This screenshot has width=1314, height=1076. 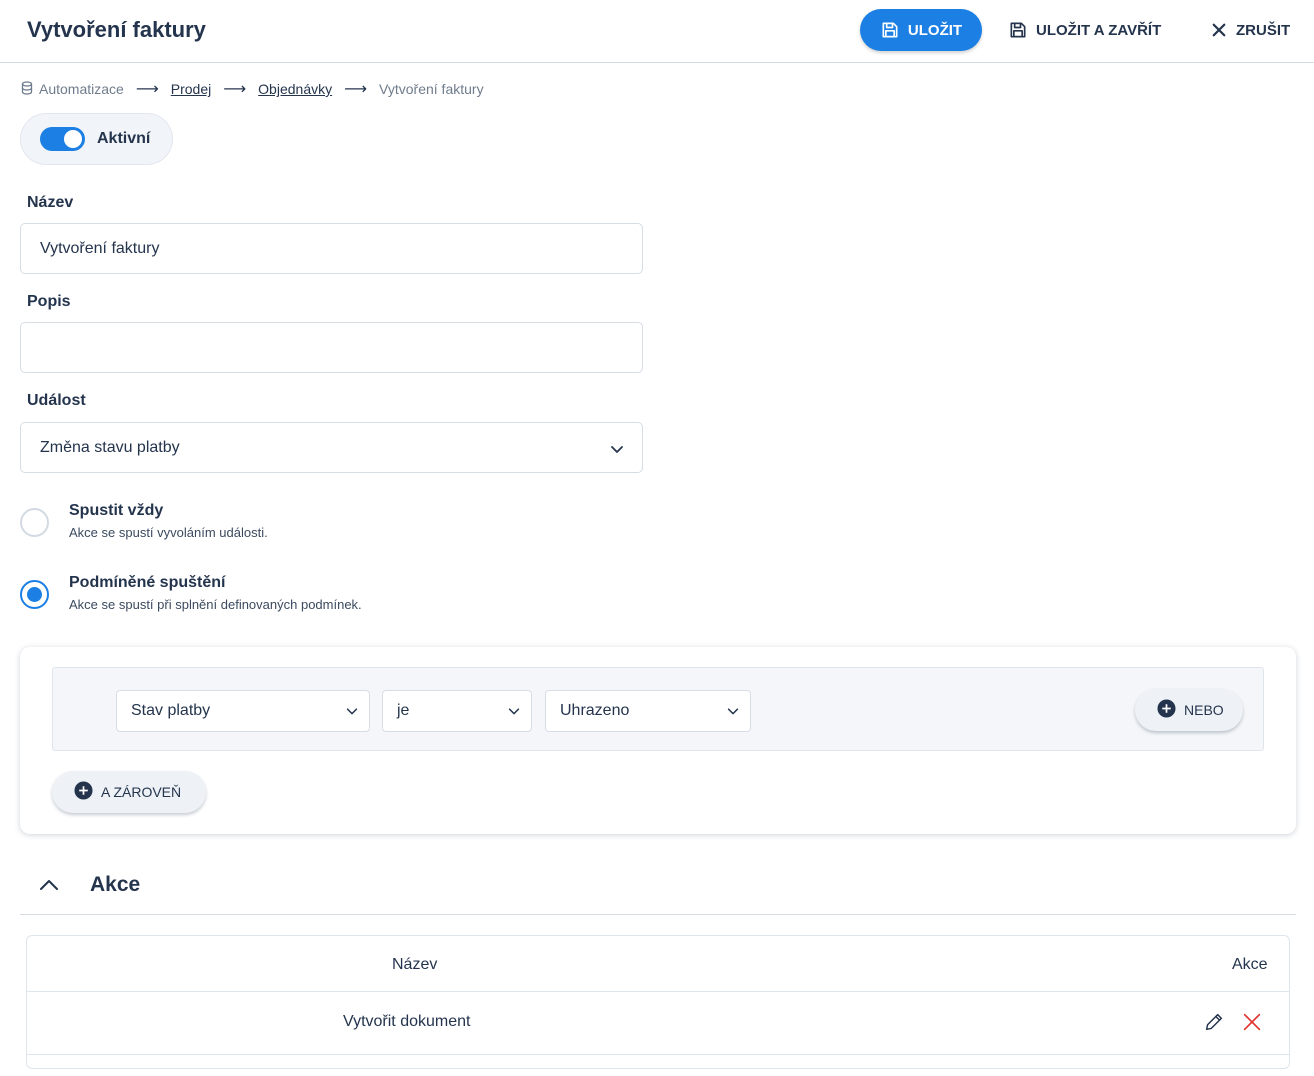 What do you see at coordinates (168, 532) in the screenshot?
I see `run-always-desc: Akce se spustí vyvoláním události.` at bounding box center [168, 532].